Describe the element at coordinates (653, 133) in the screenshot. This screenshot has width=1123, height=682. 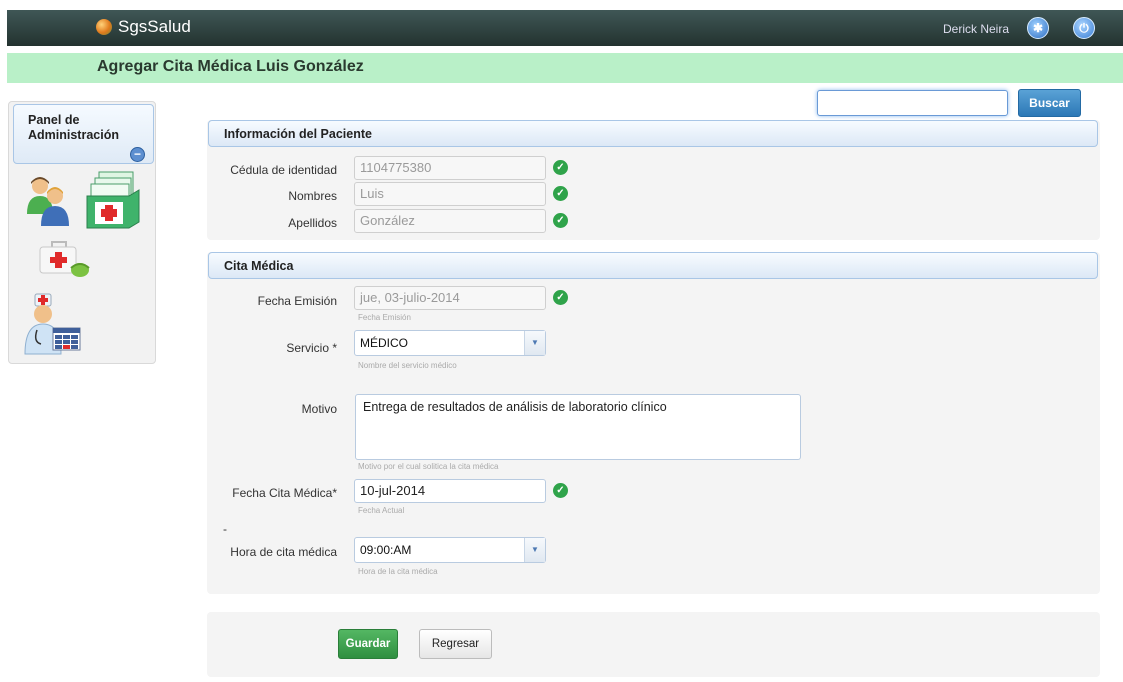
I see `patient-info-header: Información del Paciente` at that location.